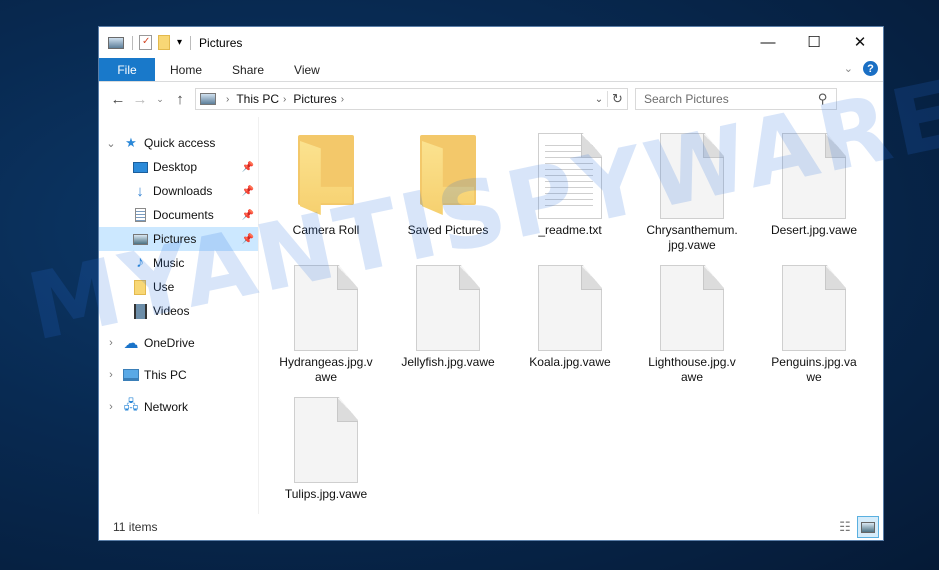 The height and width of the screenshot is (570, 939). I want to click on tab-file: File, so click(127, 69).